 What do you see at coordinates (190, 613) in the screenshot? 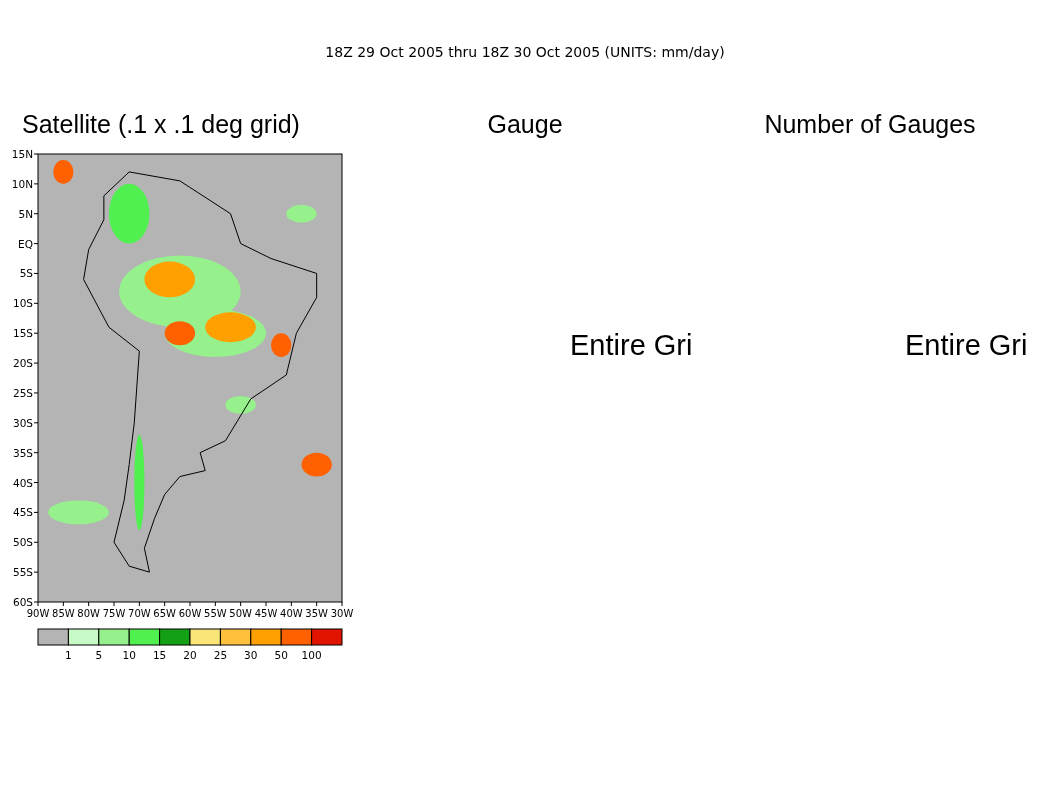
I see `longitude-label: 60W` at bounding box center [190, 613].